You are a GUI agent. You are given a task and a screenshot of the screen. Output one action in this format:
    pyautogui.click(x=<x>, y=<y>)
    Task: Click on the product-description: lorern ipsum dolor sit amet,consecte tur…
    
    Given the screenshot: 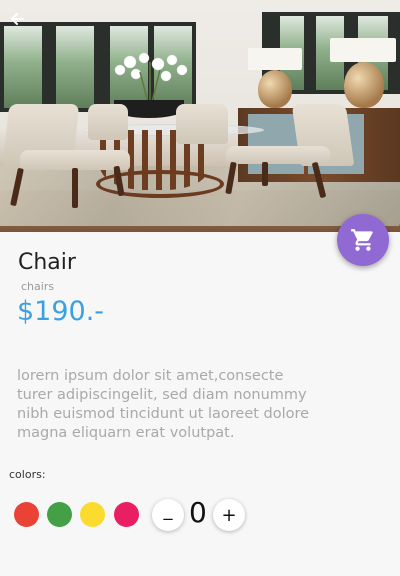 What is the action you would take?
    pyautogui.click(x=163, y=404)
    